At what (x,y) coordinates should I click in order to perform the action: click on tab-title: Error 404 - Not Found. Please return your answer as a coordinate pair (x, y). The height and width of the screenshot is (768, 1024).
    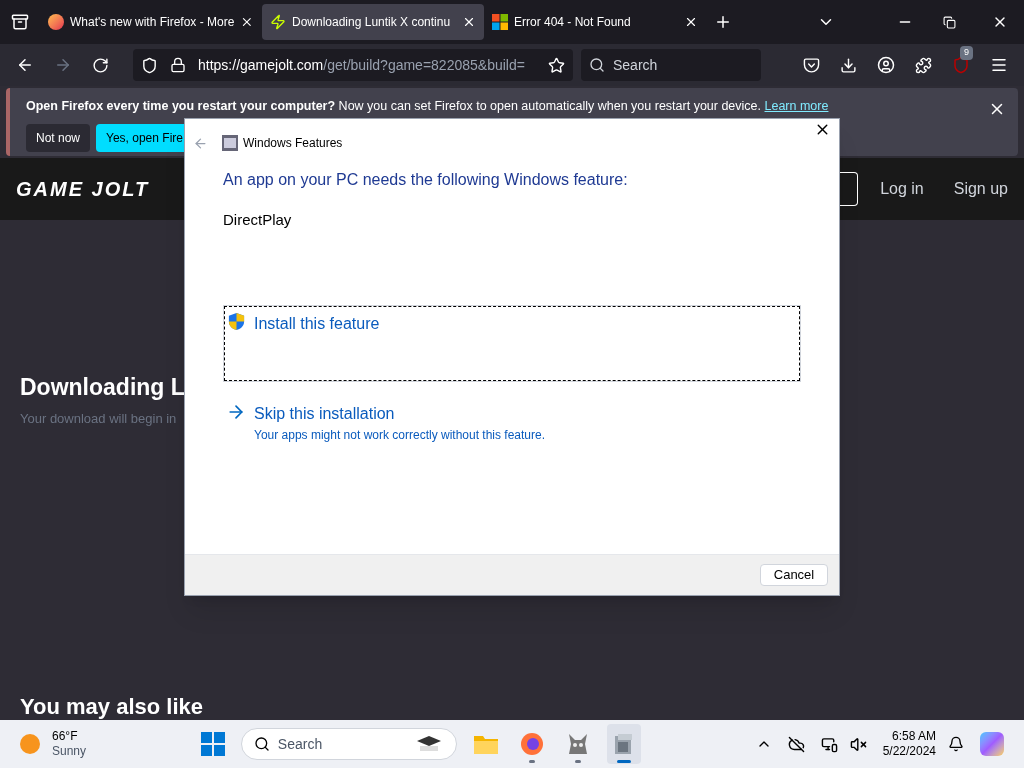
    Looking at the image, I should click on (573, 22).